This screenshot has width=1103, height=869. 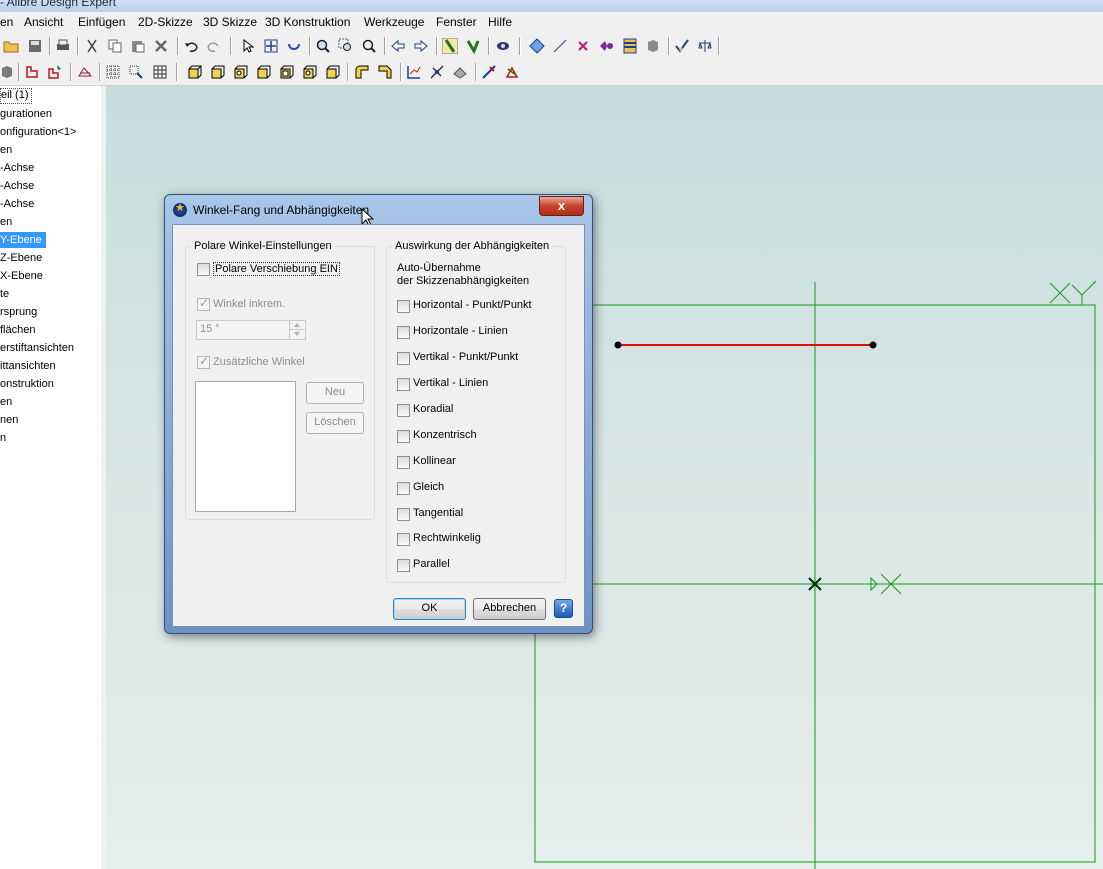 What do you see at coordinates (160, 72) in the screenshot?
I see `table-grid-icon` at bounding box center [160, 72].